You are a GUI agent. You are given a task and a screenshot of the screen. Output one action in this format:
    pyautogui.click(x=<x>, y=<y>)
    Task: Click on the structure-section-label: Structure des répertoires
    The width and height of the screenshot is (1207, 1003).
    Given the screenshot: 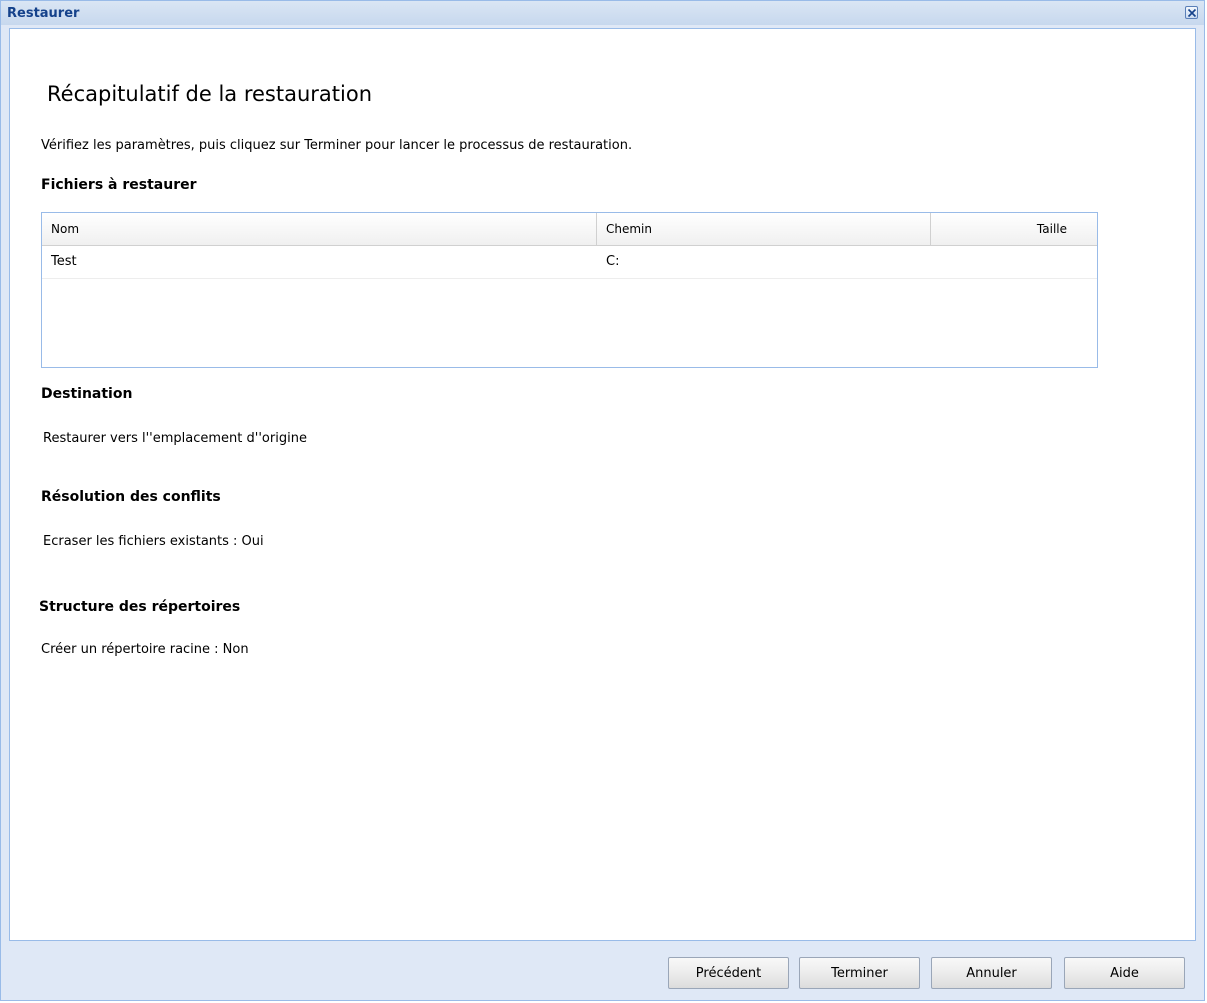 What is the action you would take?
    pyautogui.click(x=140, y=607)
    